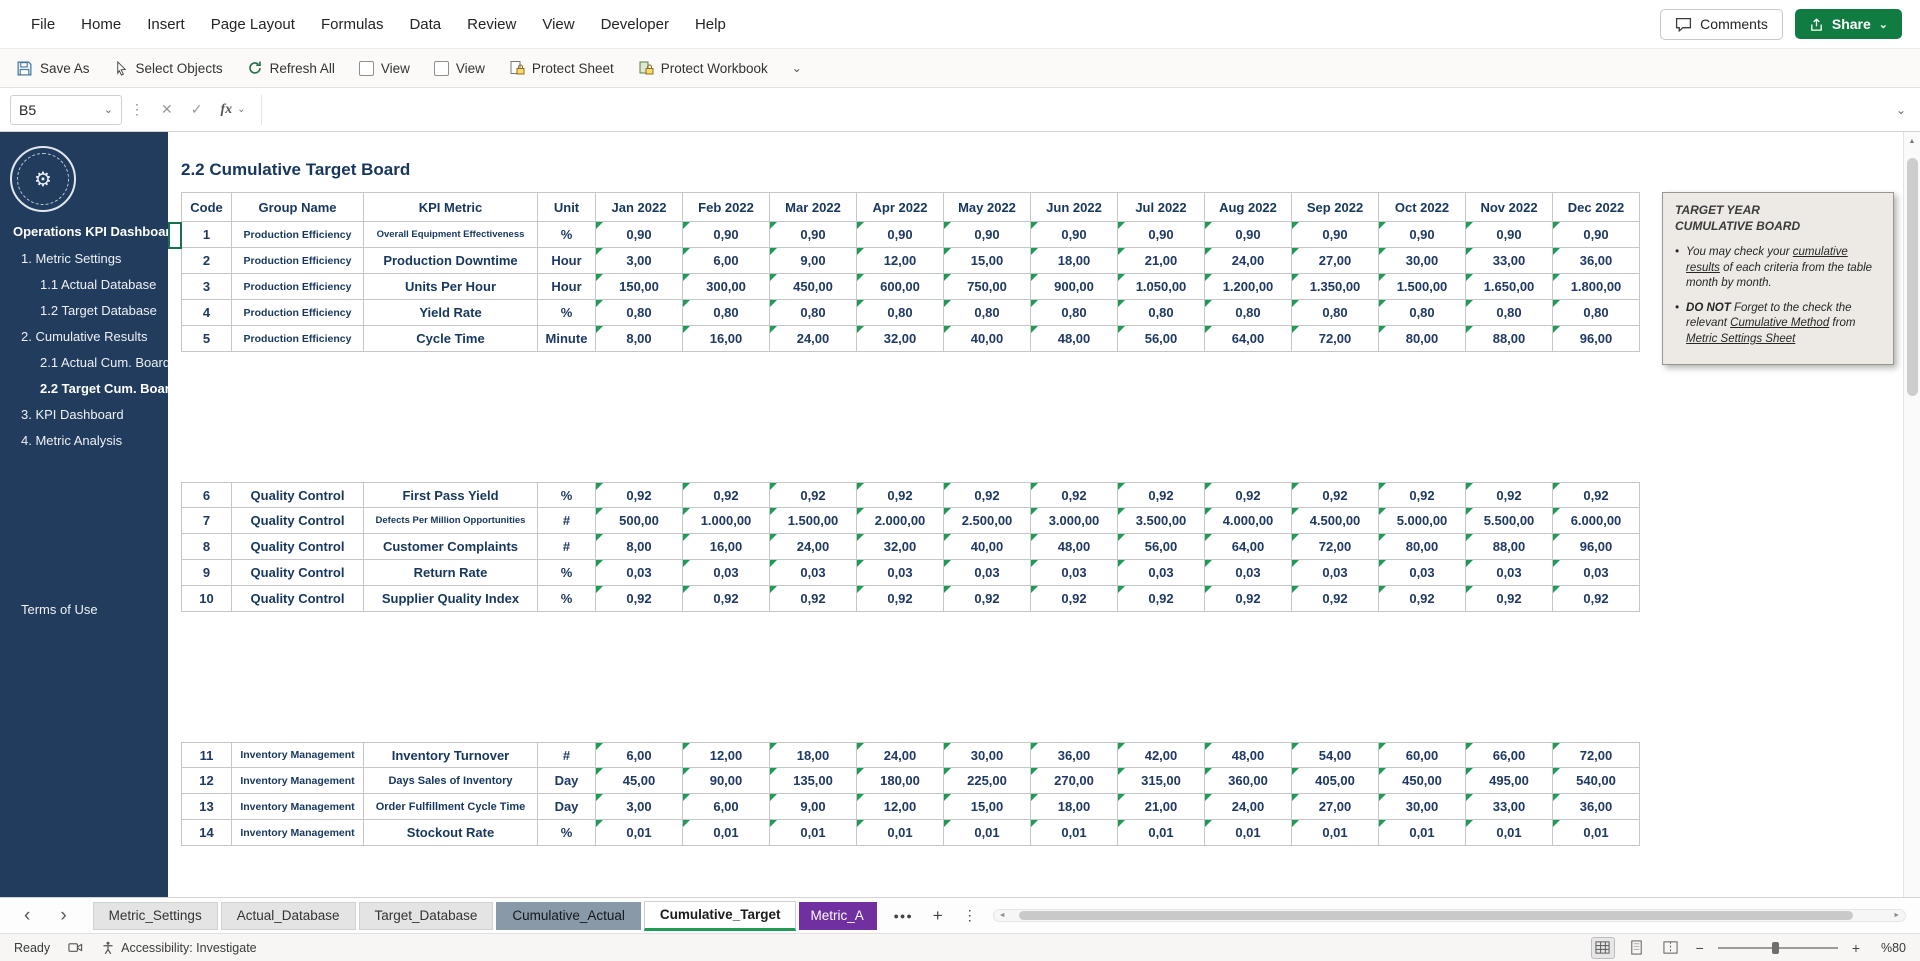 This screenshot has height=961, width=1920. What do you see at coordinates (1912, 141) in the screenshot?
I see `scroll-up-icon: ▲` at bounding box center [1912, 141].